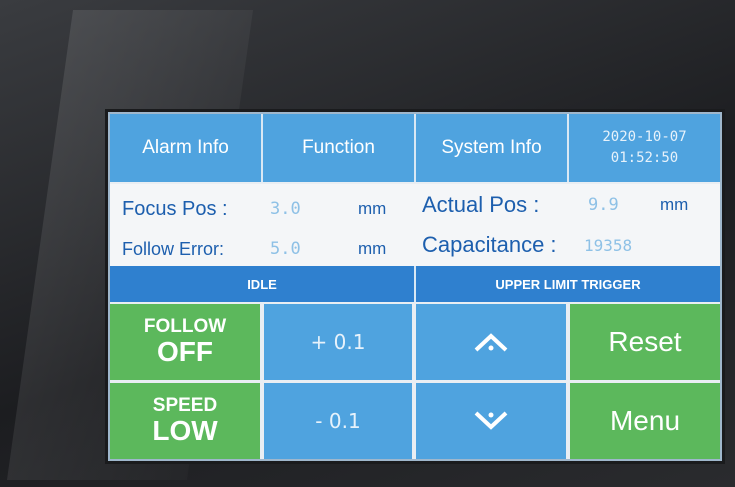  I want to click on minus-step-label: - 0.1, so click(338, 421).